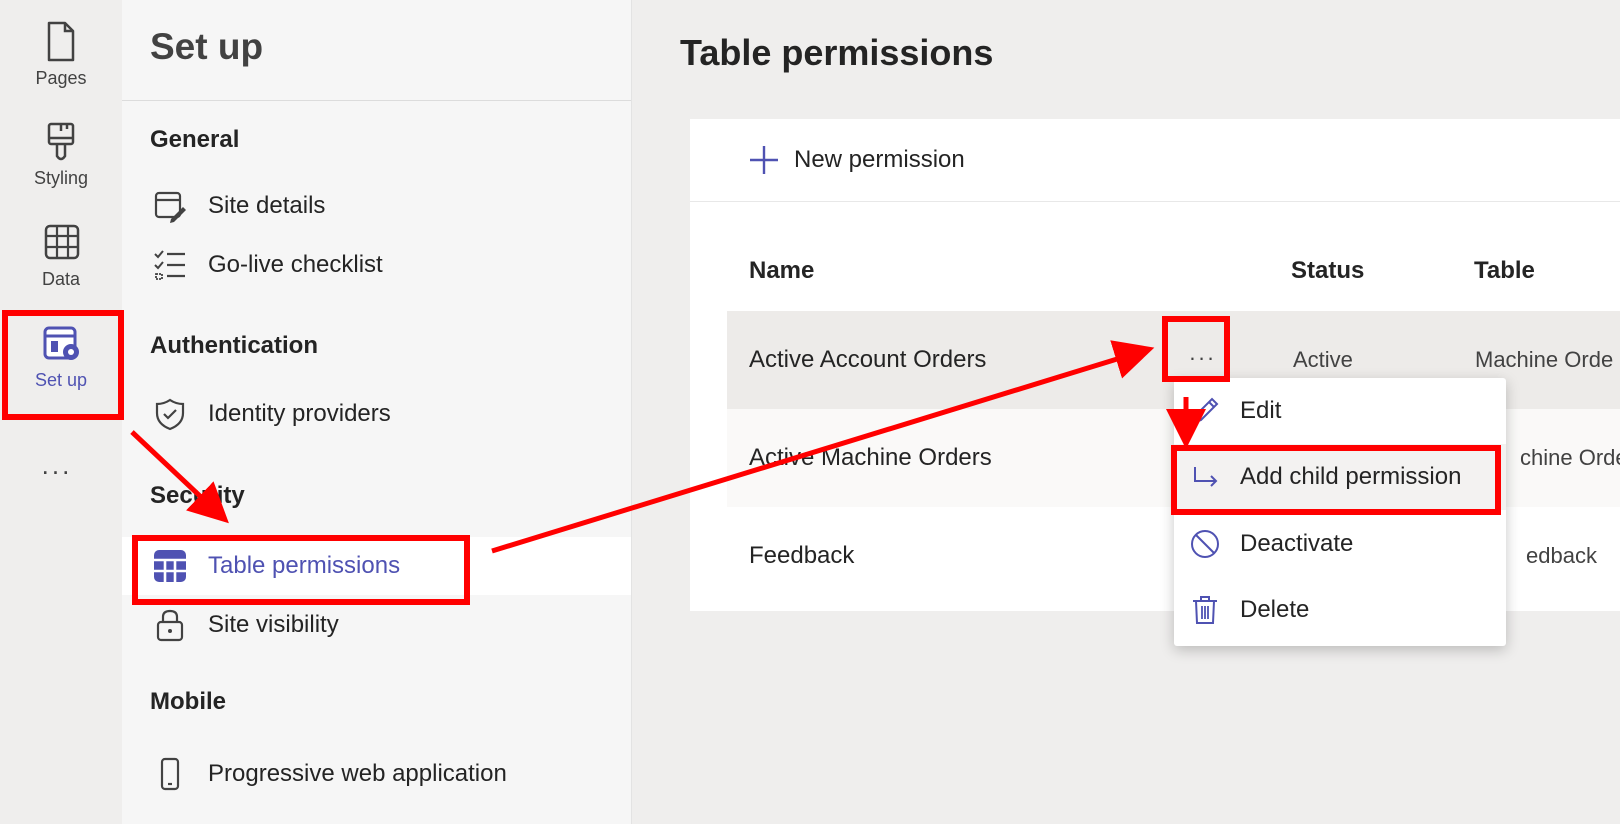 Image resolution: width=1620 pixels, height=824 pixels. Describe the element at coordinates (376, 100) in the screenshot. I see `panel-divider` at that location.